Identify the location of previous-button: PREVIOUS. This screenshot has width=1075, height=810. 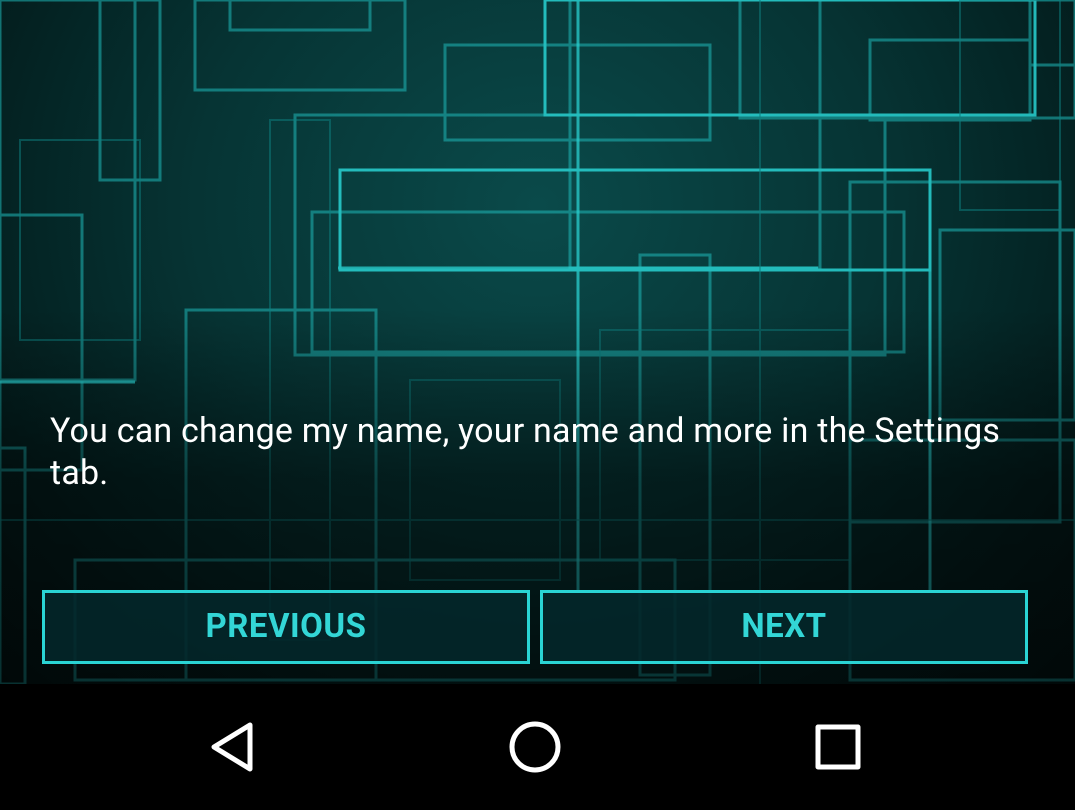
(286, 627).